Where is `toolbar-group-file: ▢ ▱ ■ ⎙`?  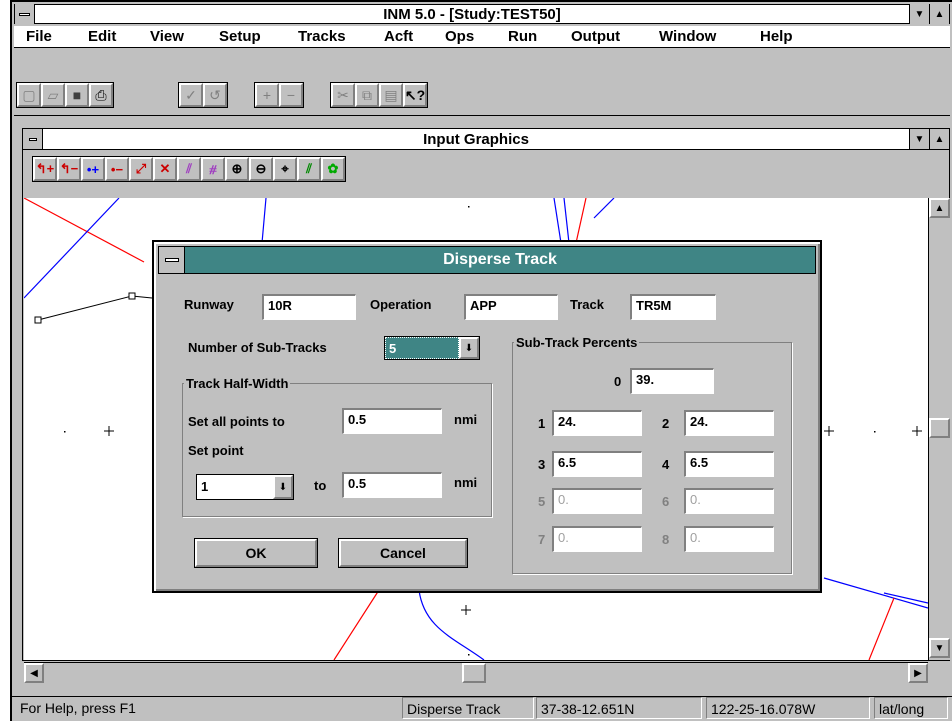
toolbar-group-file: ▢ ▱ ■ ⎙ is located at coordinates (65, 95).